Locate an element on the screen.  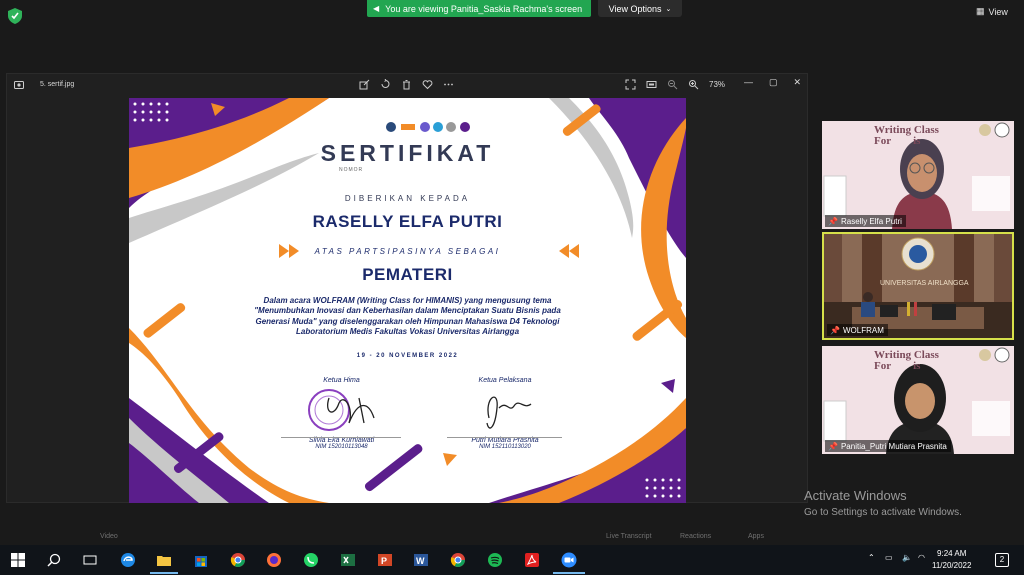
signature-line-left is located at coordinates (341, 437).